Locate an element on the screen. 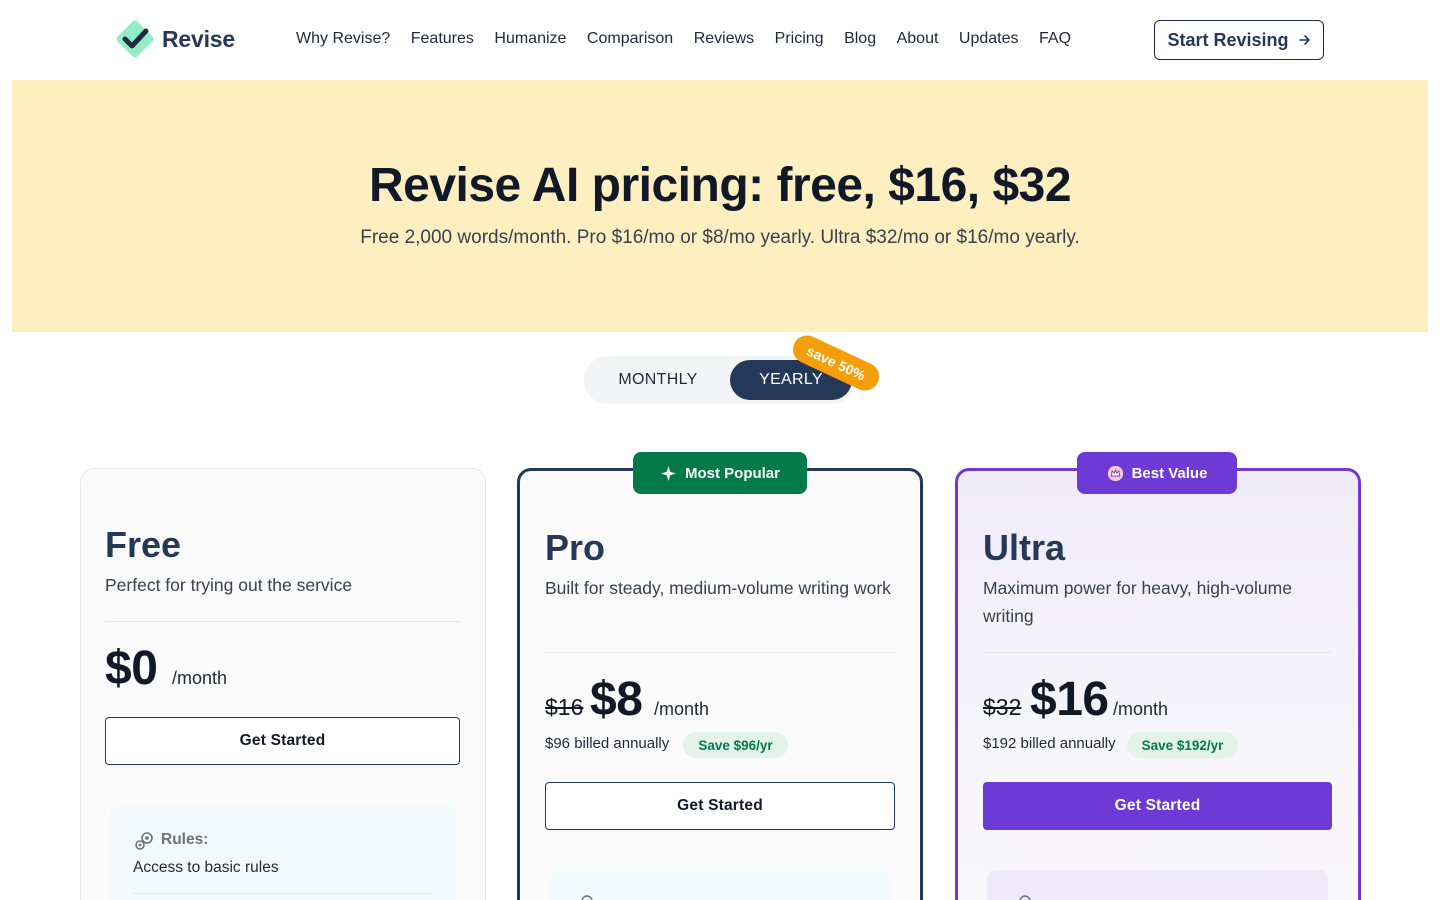 The image size is (1440, 900). page-title: Revise AI pricing: free, $16, $32 is located at coordinates (720, 185).